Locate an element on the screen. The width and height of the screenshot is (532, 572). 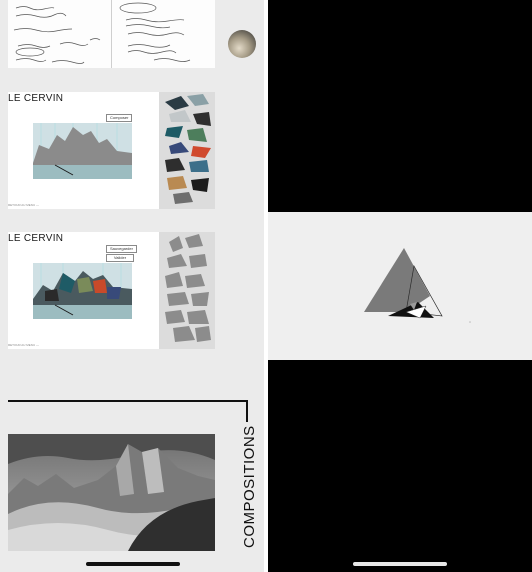
validate-button: Valider is located at coordinates (120, 258).